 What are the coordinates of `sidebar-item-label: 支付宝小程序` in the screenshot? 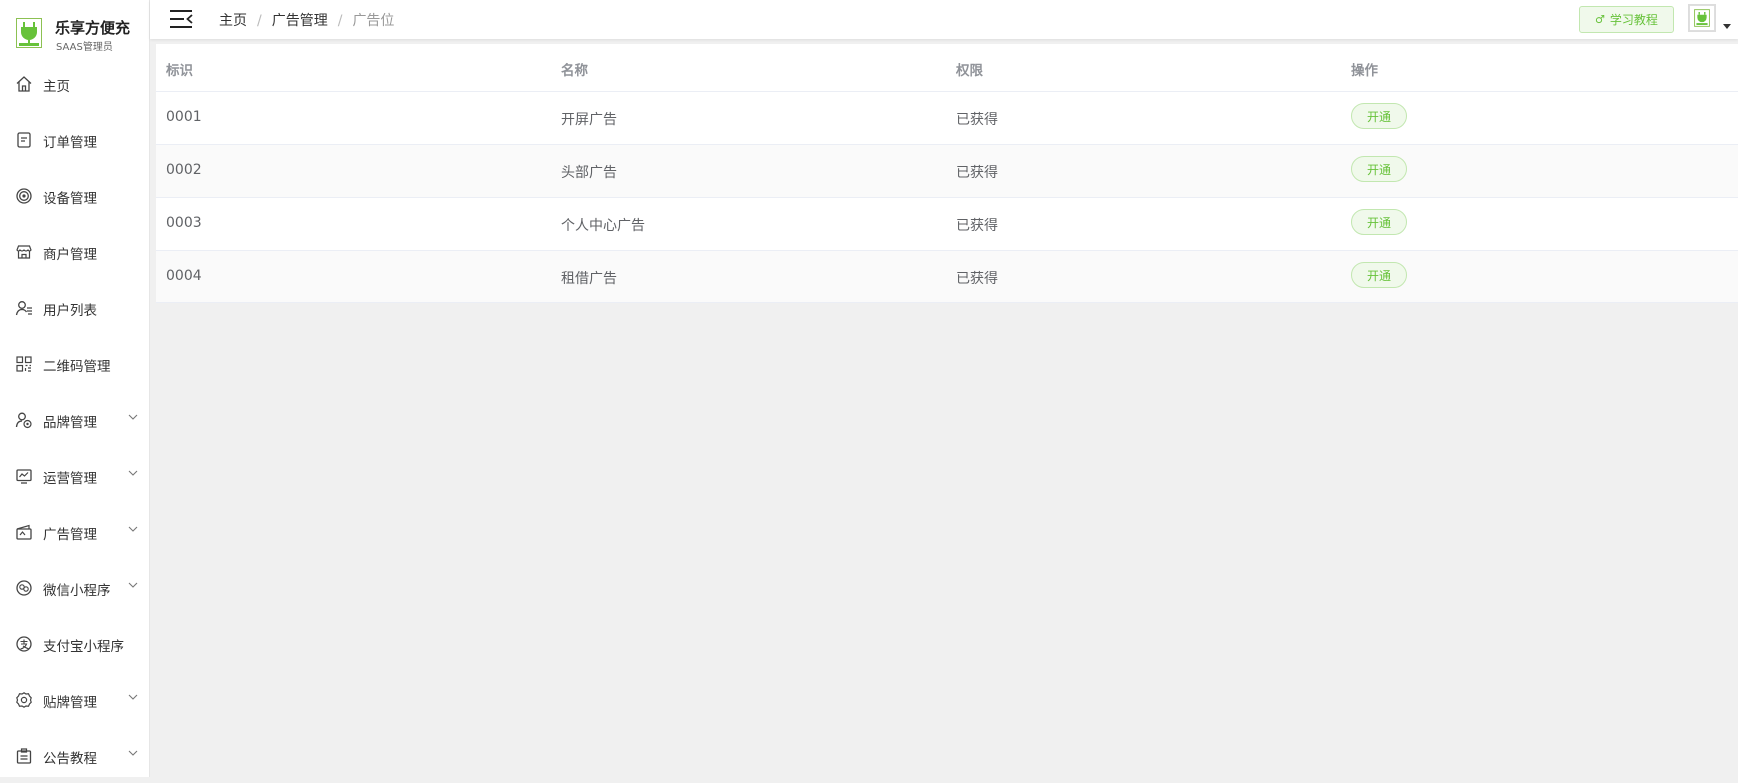 It's located at (83, 647).